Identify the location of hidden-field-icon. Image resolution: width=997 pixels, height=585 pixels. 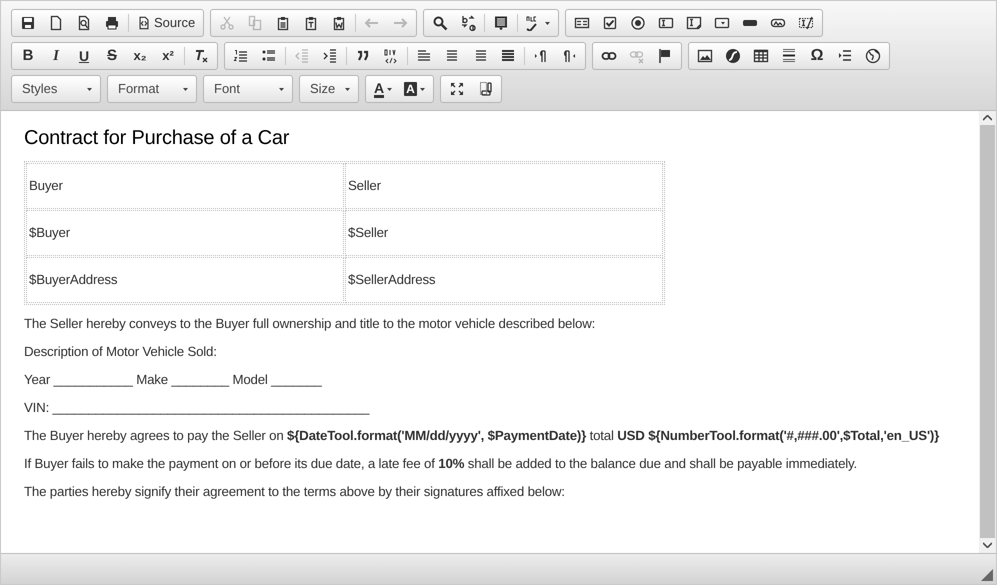
(806, 23).